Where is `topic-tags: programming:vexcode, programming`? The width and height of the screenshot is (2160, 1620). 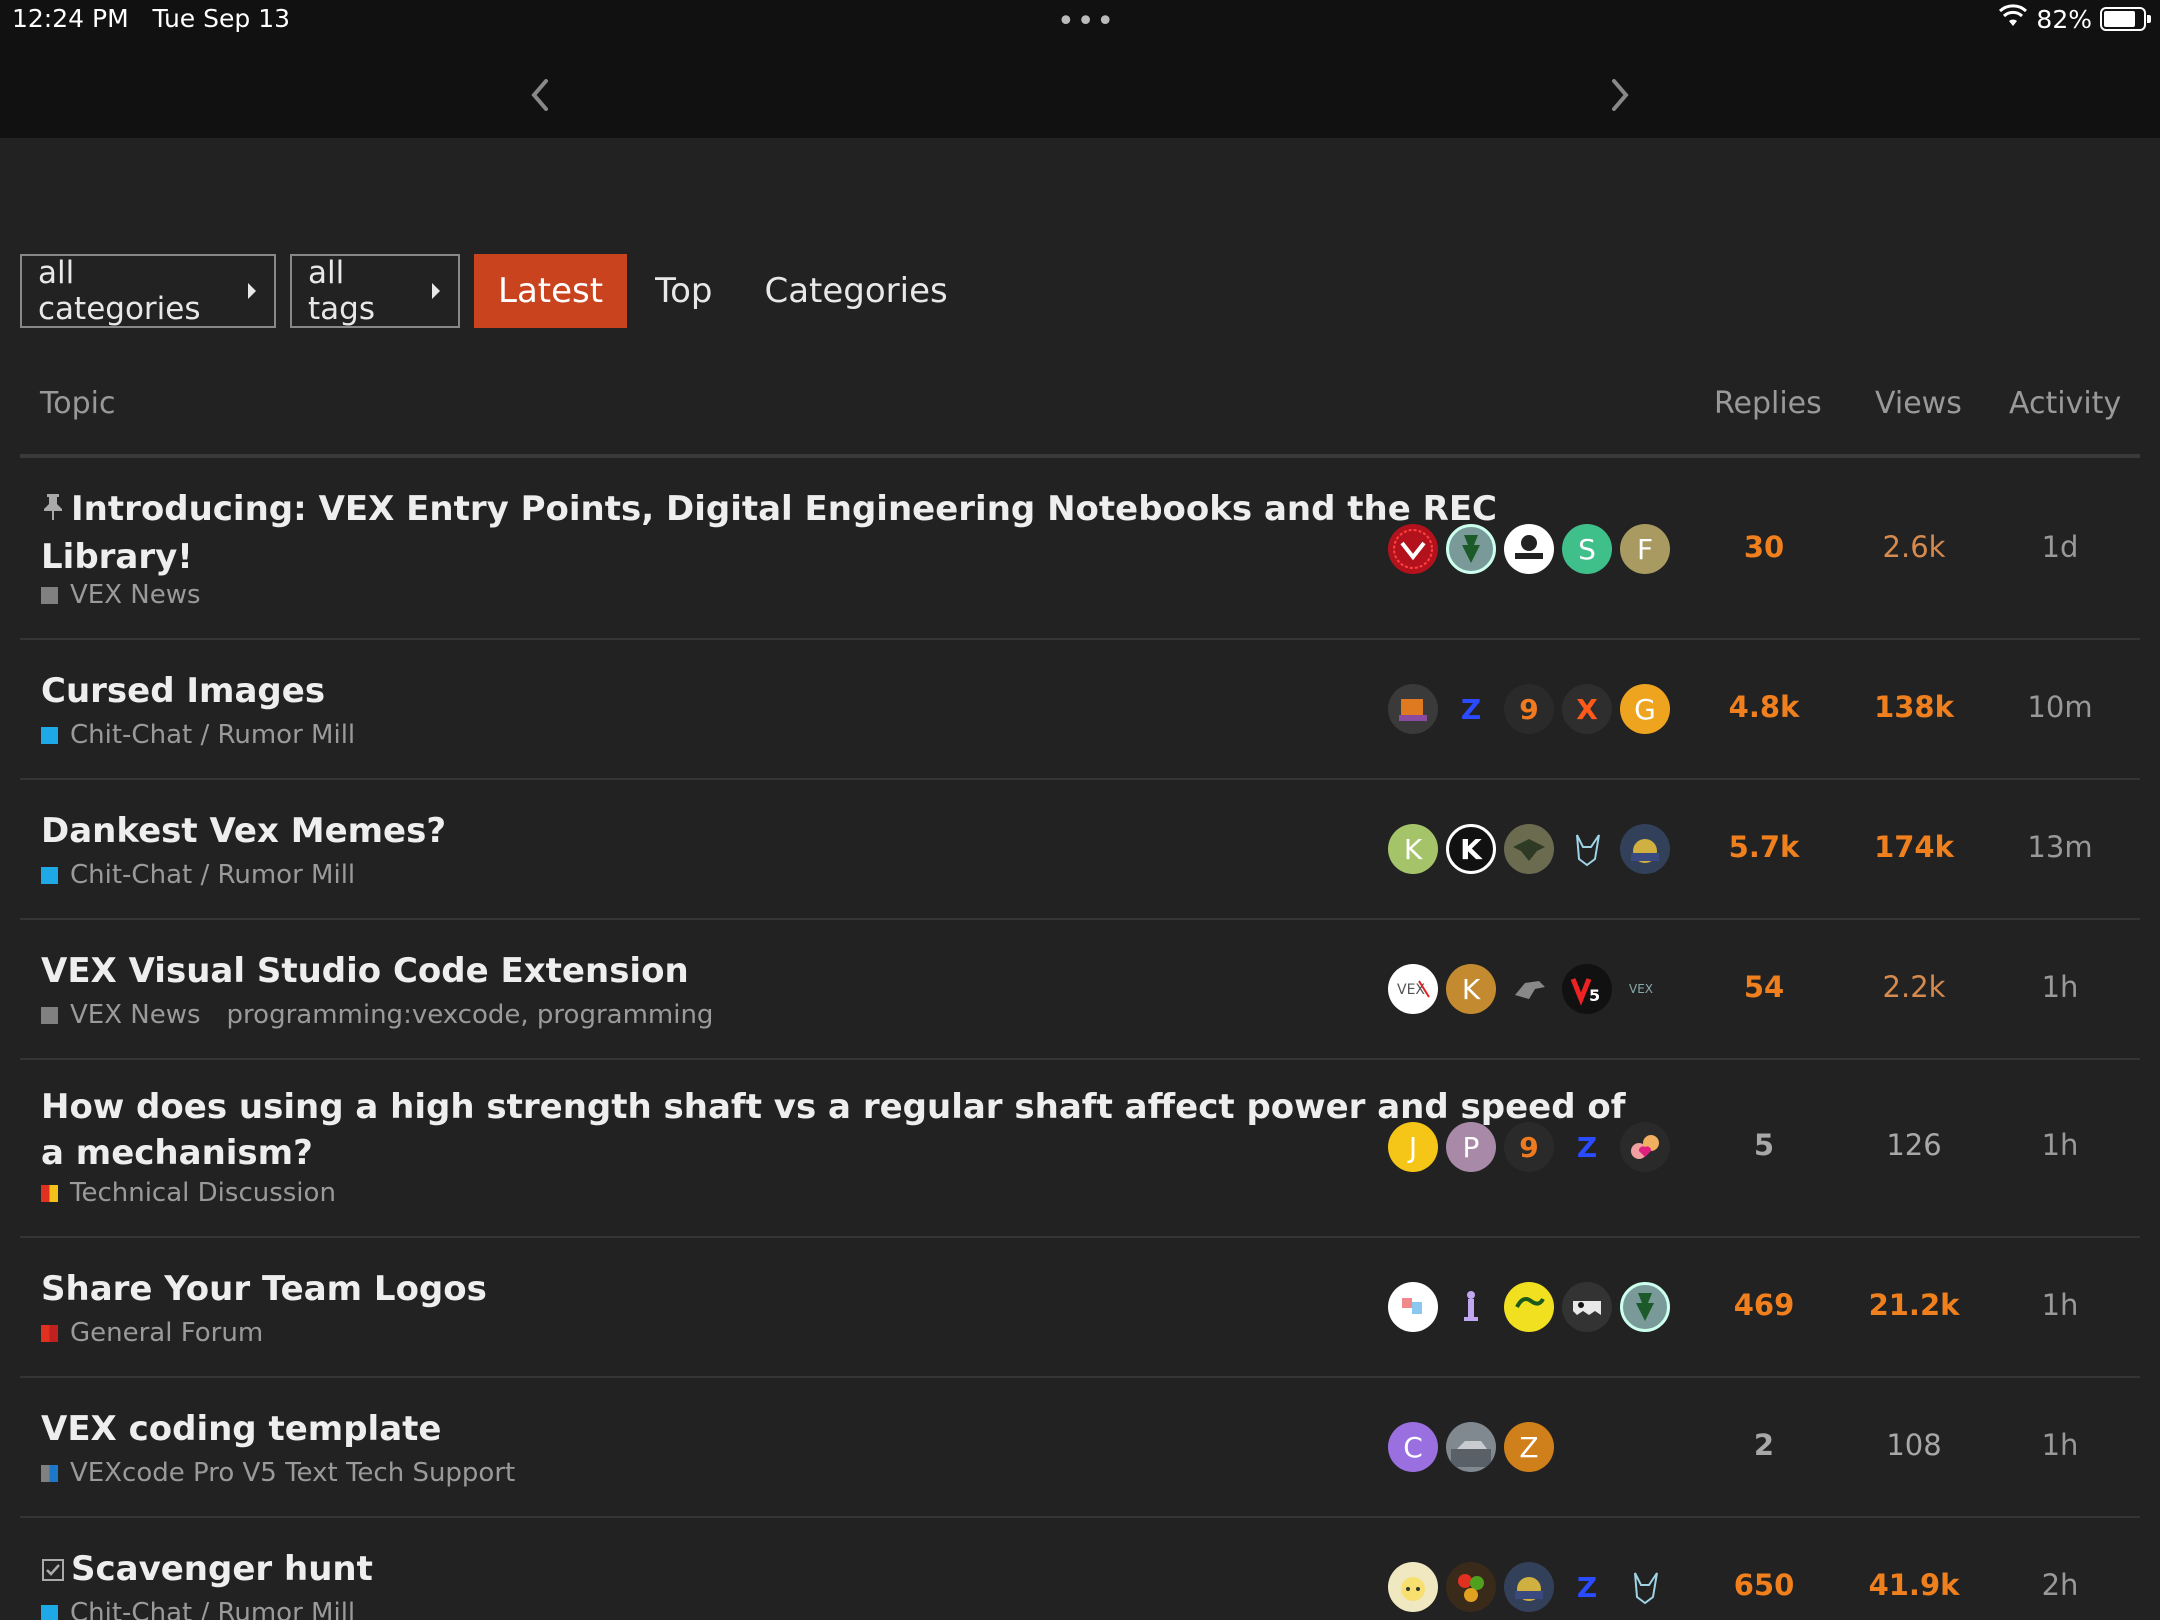 topic-tags: programming:vexcode, programming is located at coordinates (470, 1015).